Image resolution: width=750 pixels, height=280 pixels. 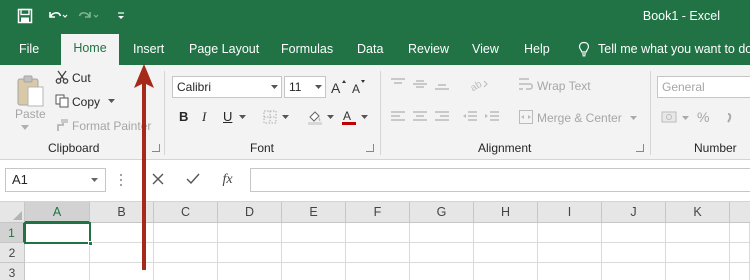 I want to click on tab-formulas: Formulas, so click(x=307, y=49).